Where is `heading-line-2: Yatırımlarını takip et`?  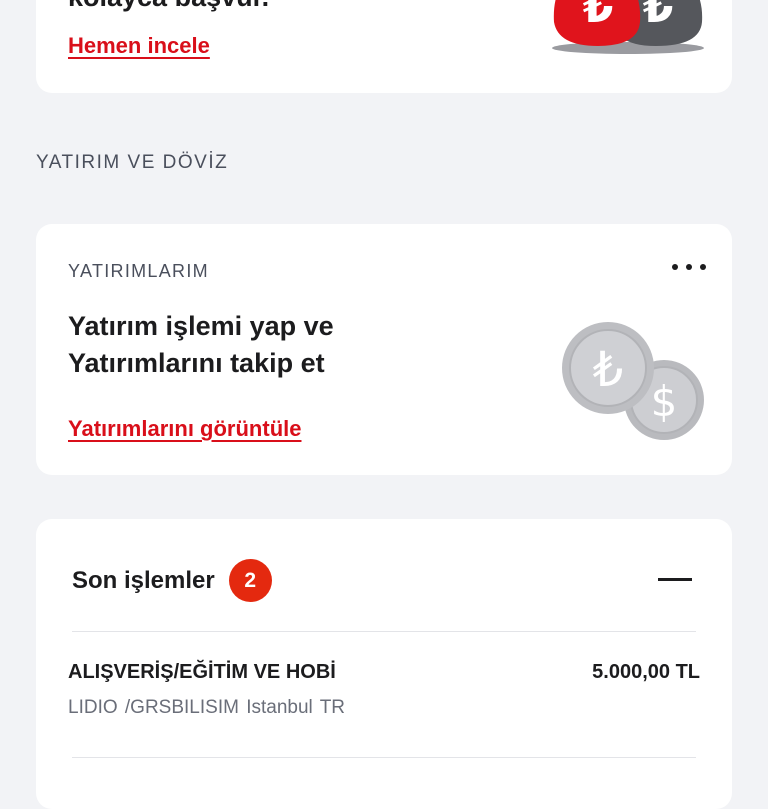 heading-line-2: Yatırımlarını takip et is located at coordinates (196, 363).